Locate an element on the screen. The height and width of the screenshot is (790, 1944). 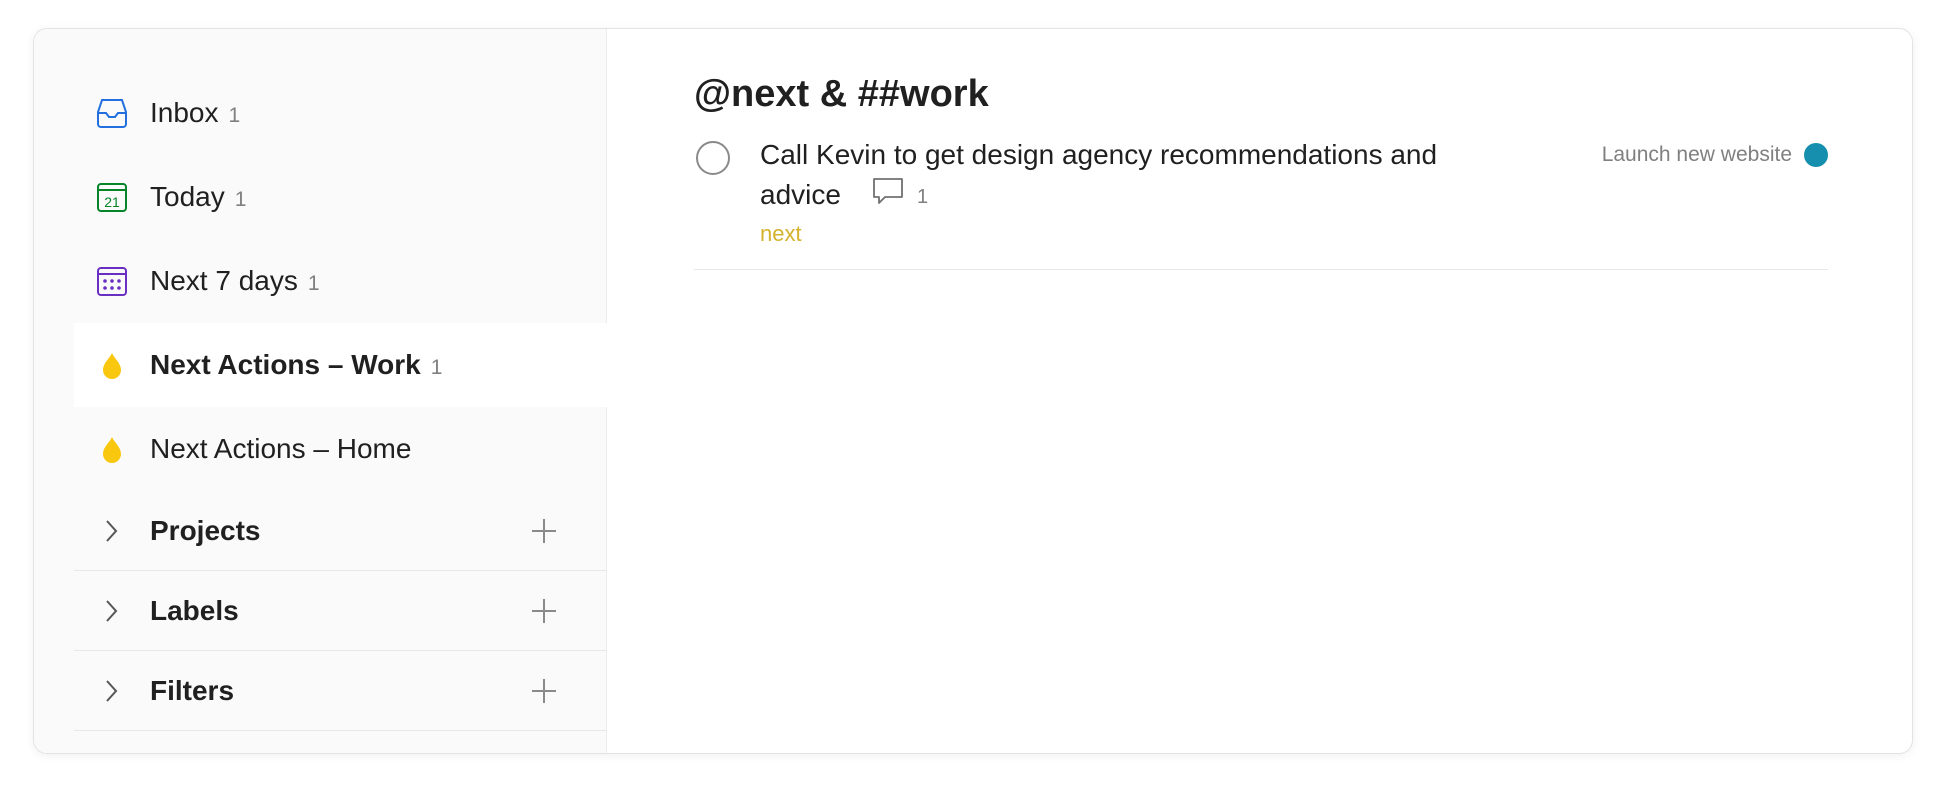
sidebar-item-inbox: Inbox 1 is located at coordinates (340, 113).